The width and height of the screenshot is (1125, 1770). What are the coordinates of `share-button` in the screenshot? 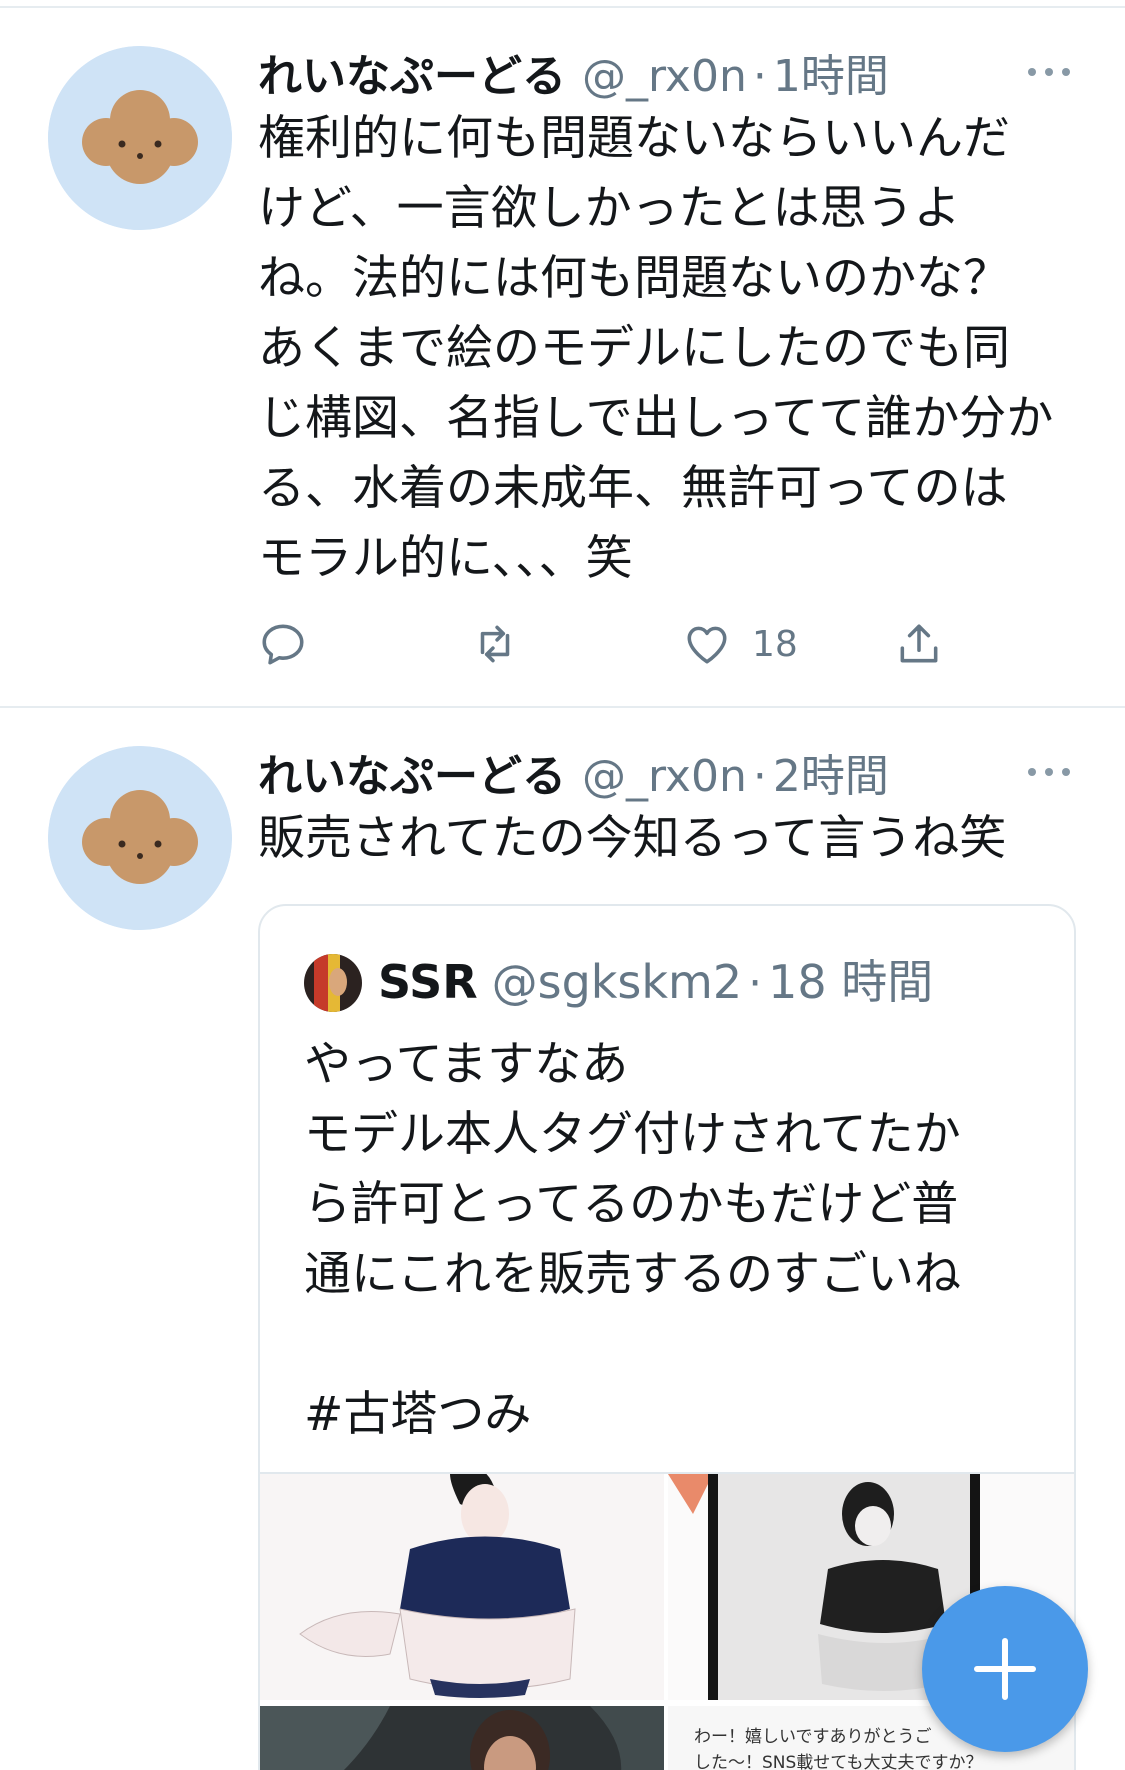 It's located at (919, 644).